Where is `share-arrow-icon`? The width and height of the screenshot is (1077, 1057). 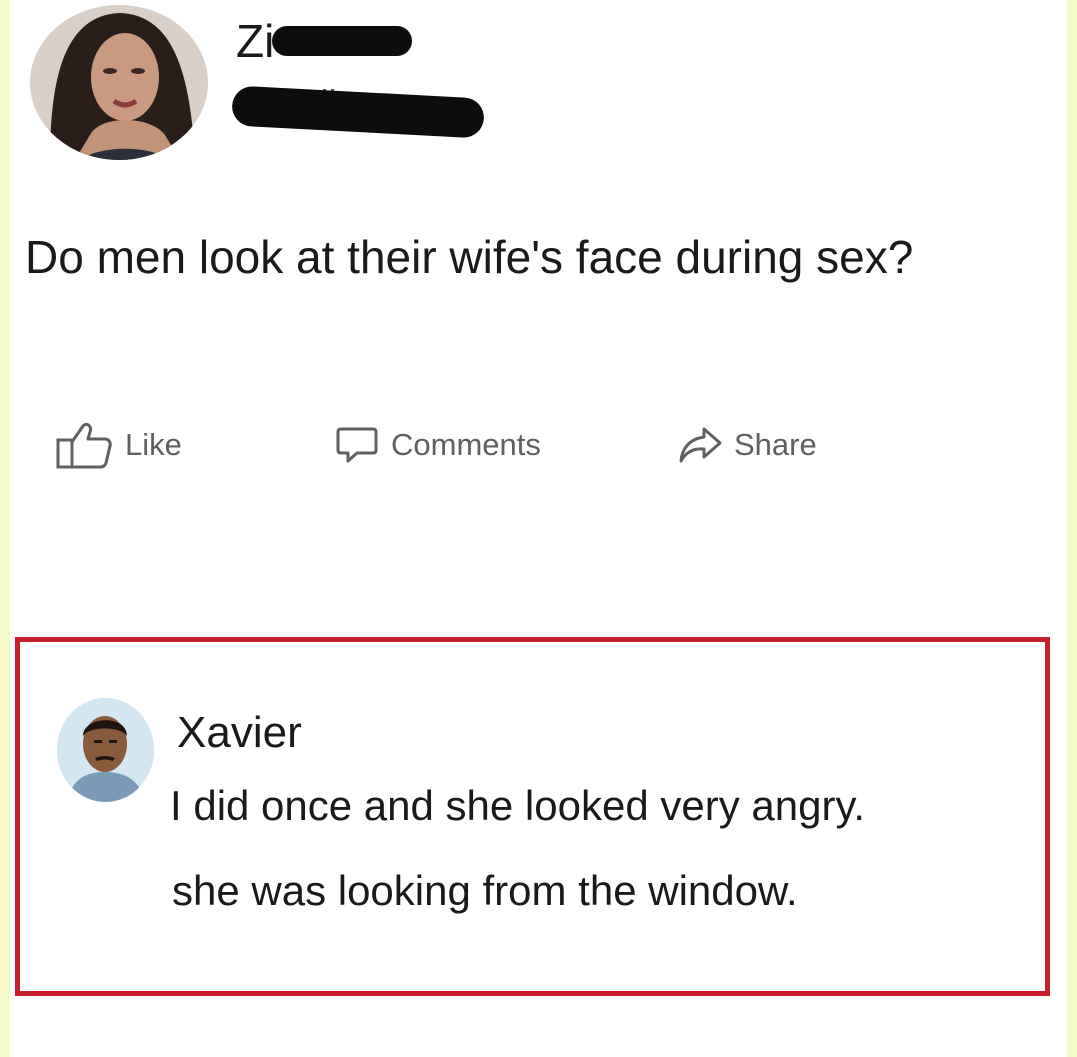
share-arrow-icon is located at coordinates (700, 445).